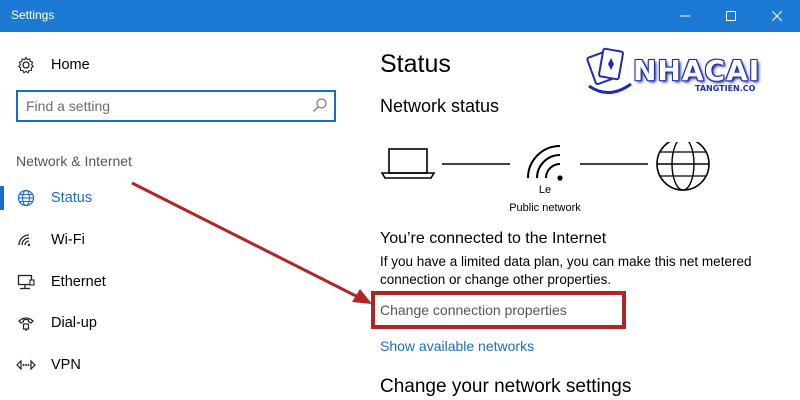  What do you see at coordinates (26, 240) in the screenshot?
I see `wifi-icon` at bounding box center [26, 240].